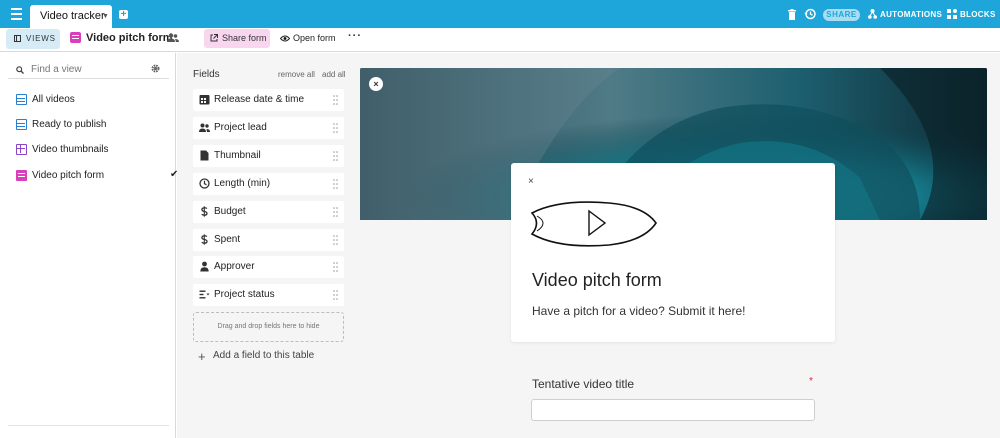  Describe the element at coordinates (234, 266) in the screenshot. I see `field-label: Approver` at that location.